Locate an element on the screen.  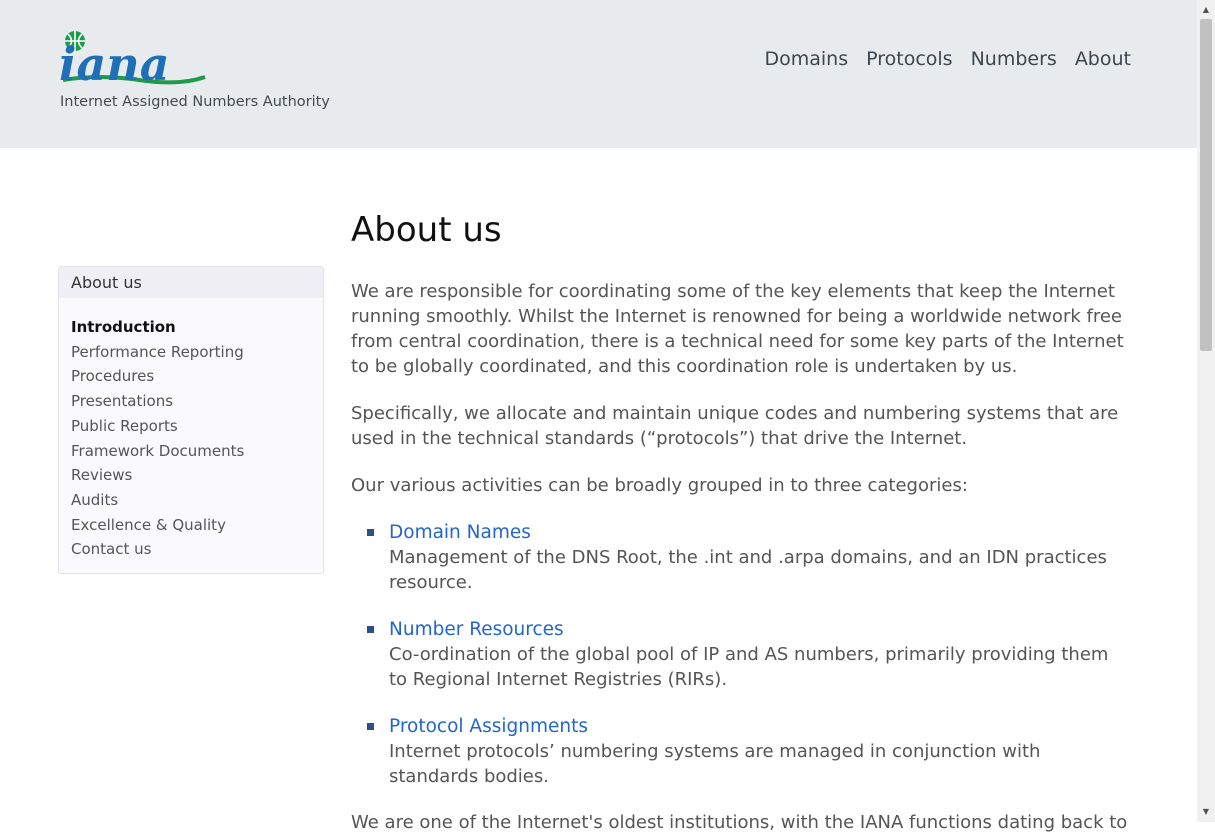
number-resources-link: Number Resources is located at coordinates (760, 629).